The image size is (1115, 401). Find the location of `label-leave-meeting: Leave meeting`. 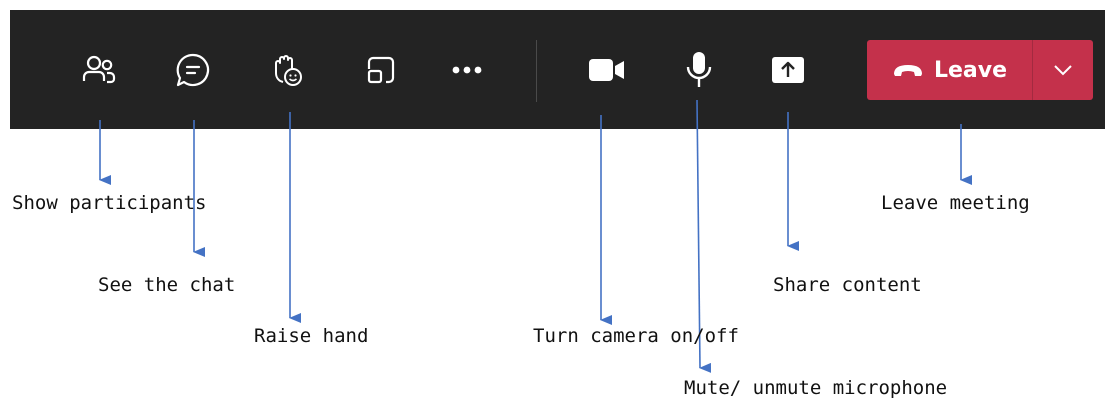

label-leave-meeting: Leave meeting is located at coordinates (955, 203).